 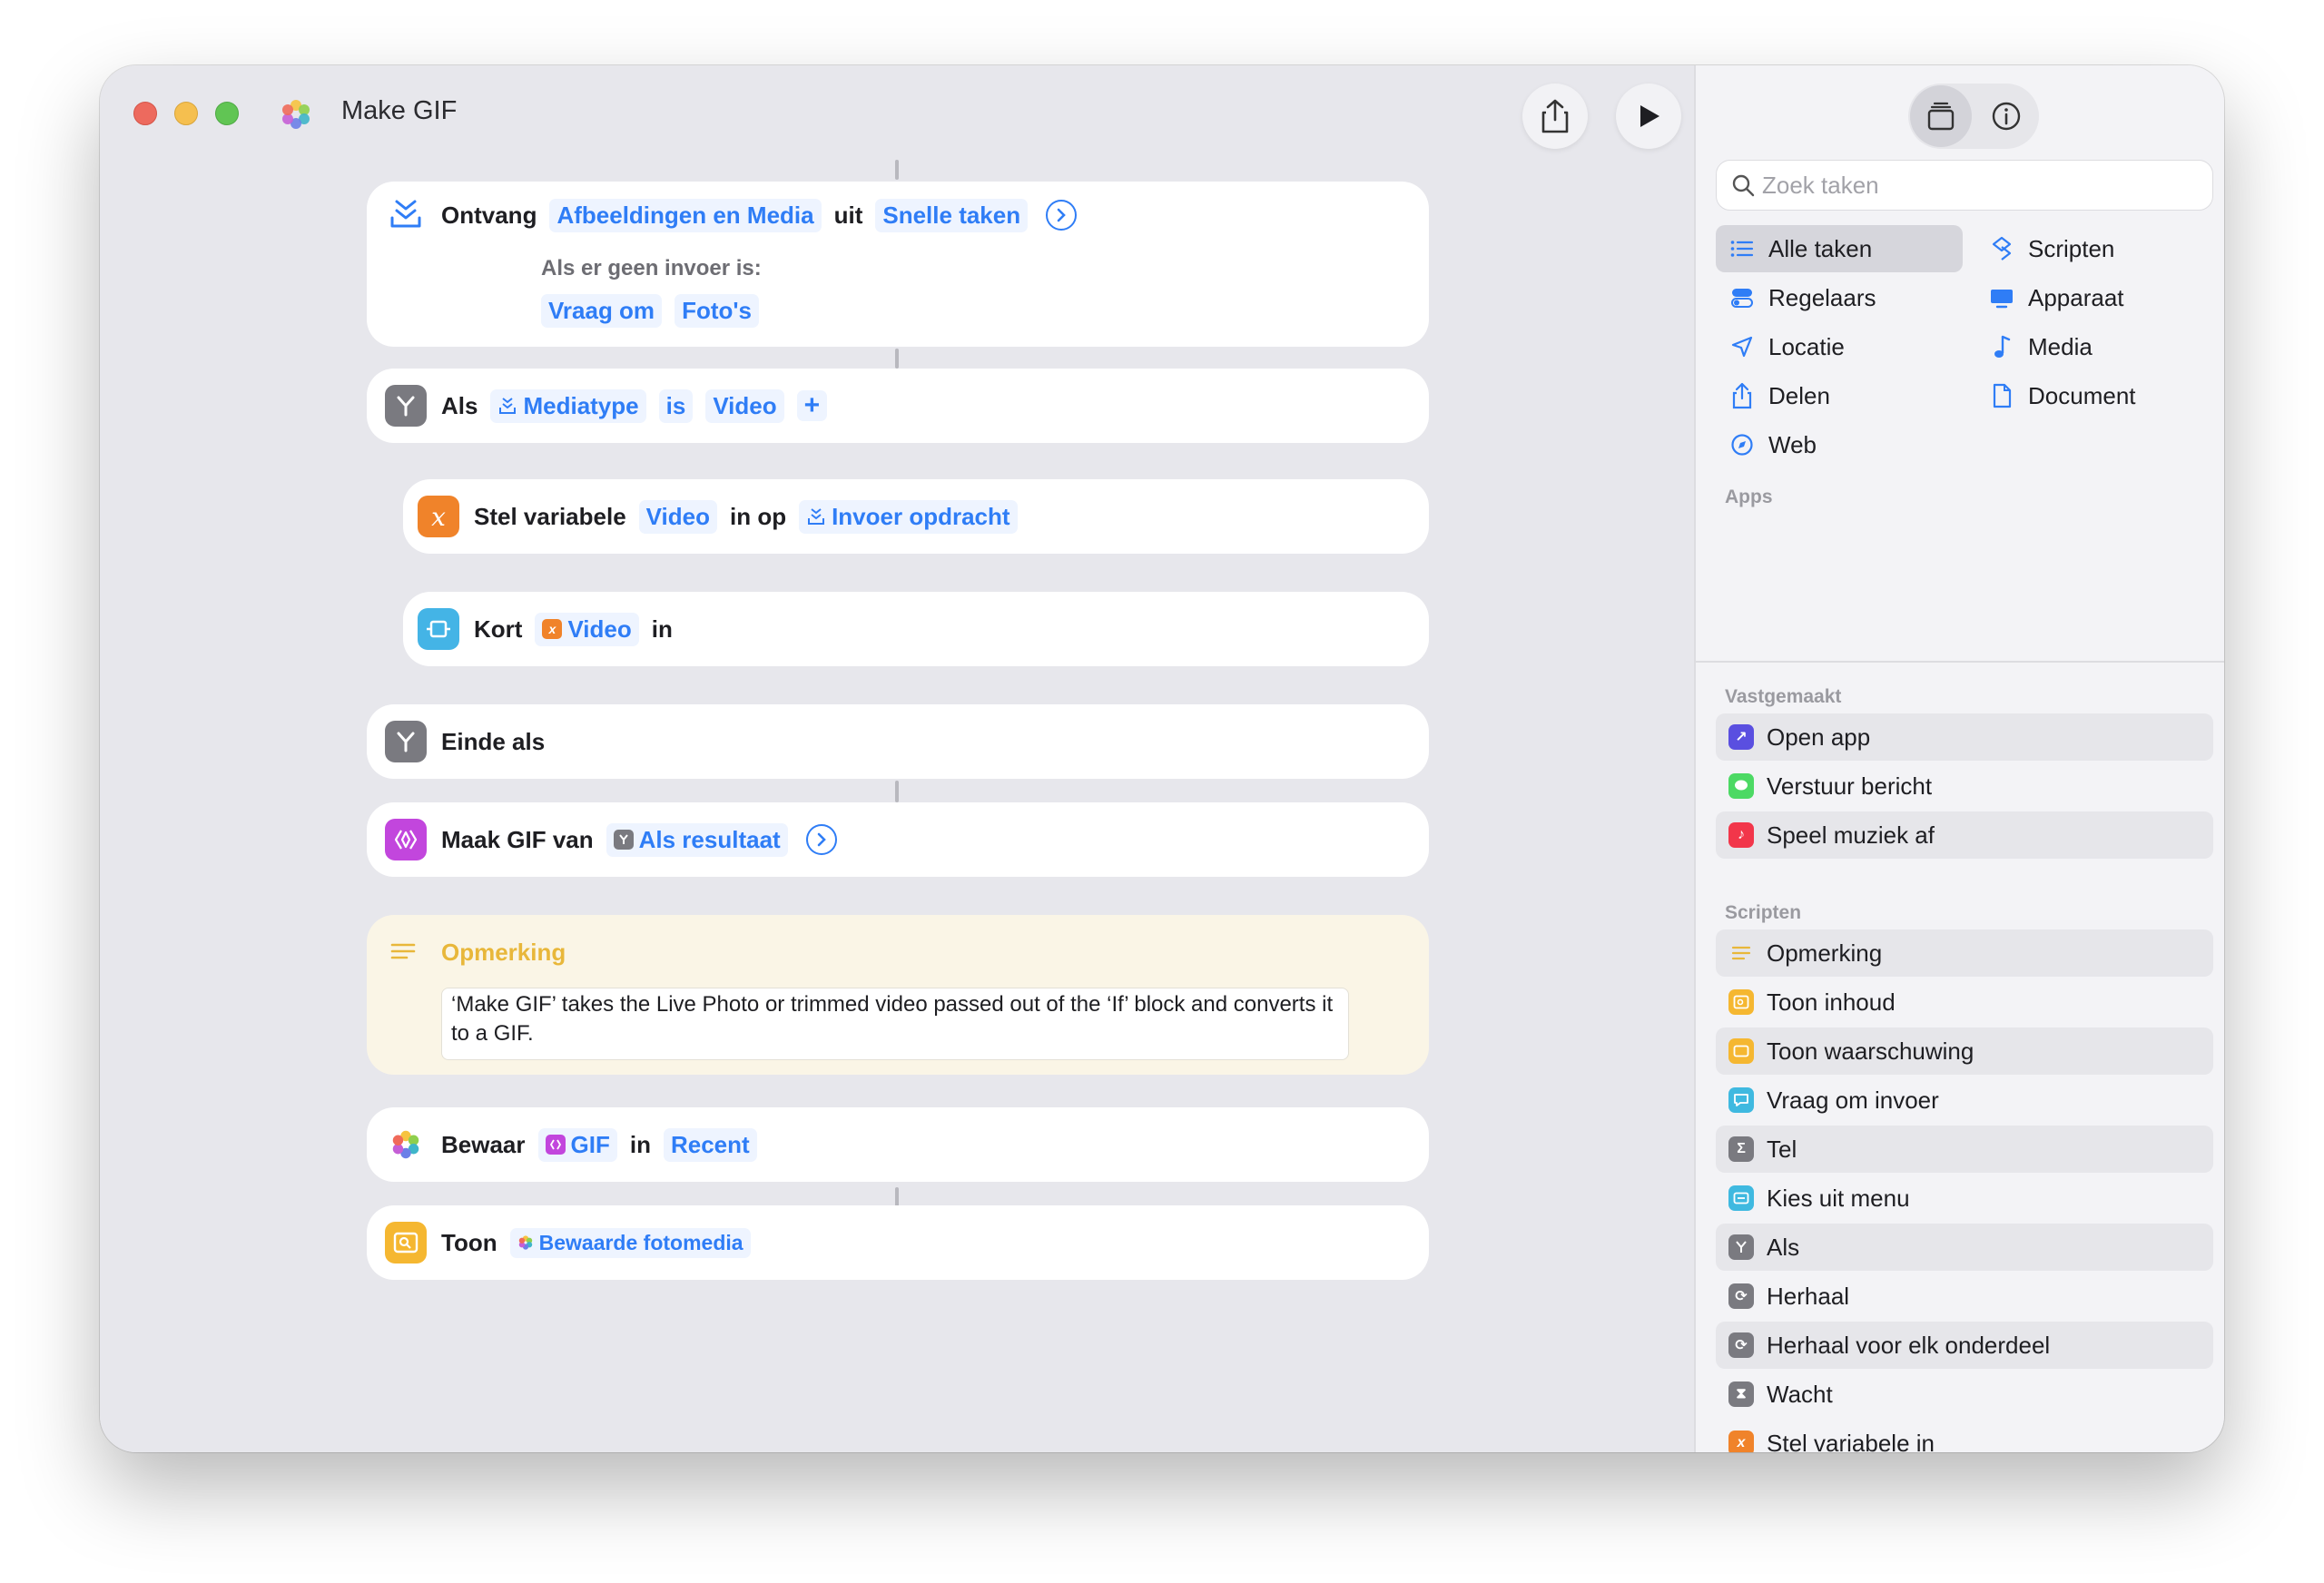 What do you see at coordinates (1838, 1198) in the screenshot?
I see `action-label: Kies uit menu` at bounding box center [1838, 1198].